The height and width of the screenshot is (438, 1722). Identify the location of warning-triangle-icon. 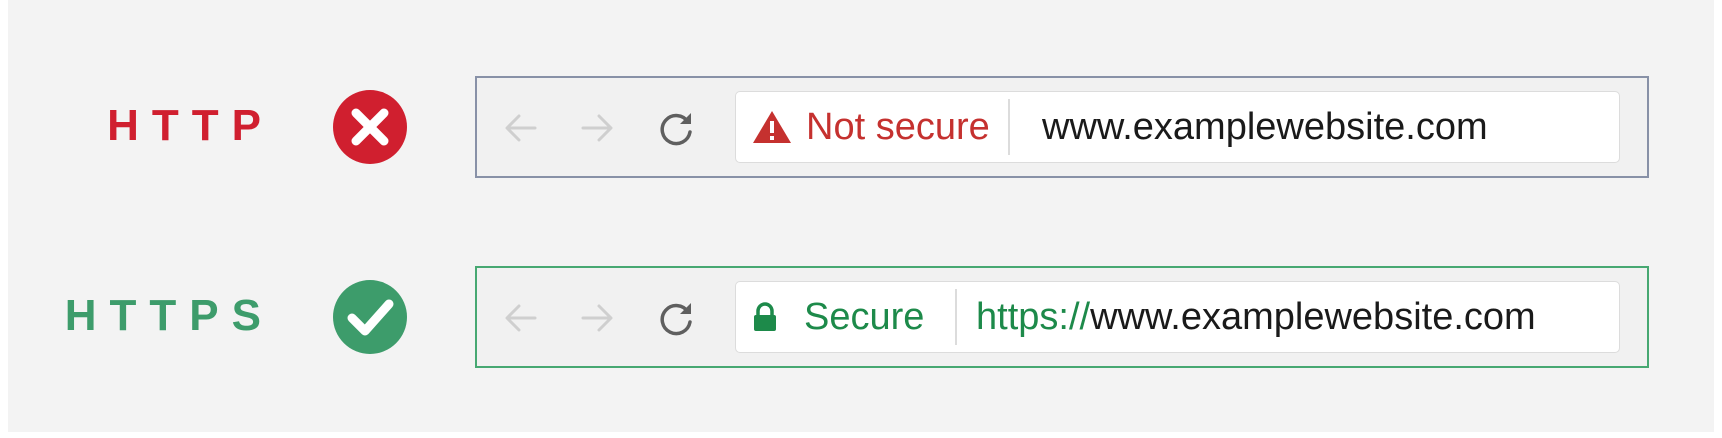
(772, 127).